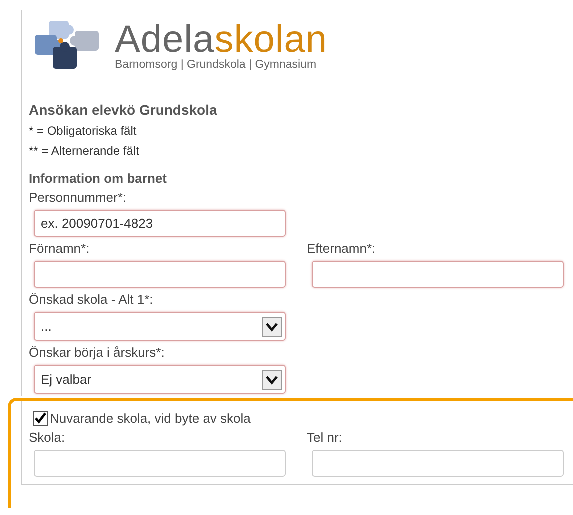 The height and width of the screenshot is (515, 573). What do you see at coordinates (150, 418) in the screenshot?
I see `checkbox-label: Nuvarande skola, vid byte av skola` at bounding box center [150, 418].